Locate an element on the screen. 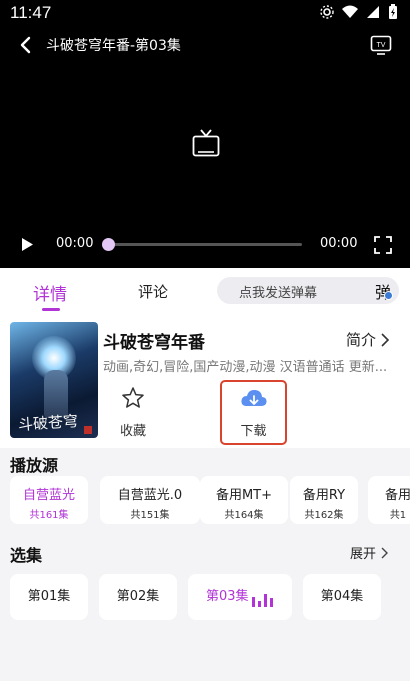 This screenshot has width=410, height=681. wifi-icon is located at coordinates (350, 11).